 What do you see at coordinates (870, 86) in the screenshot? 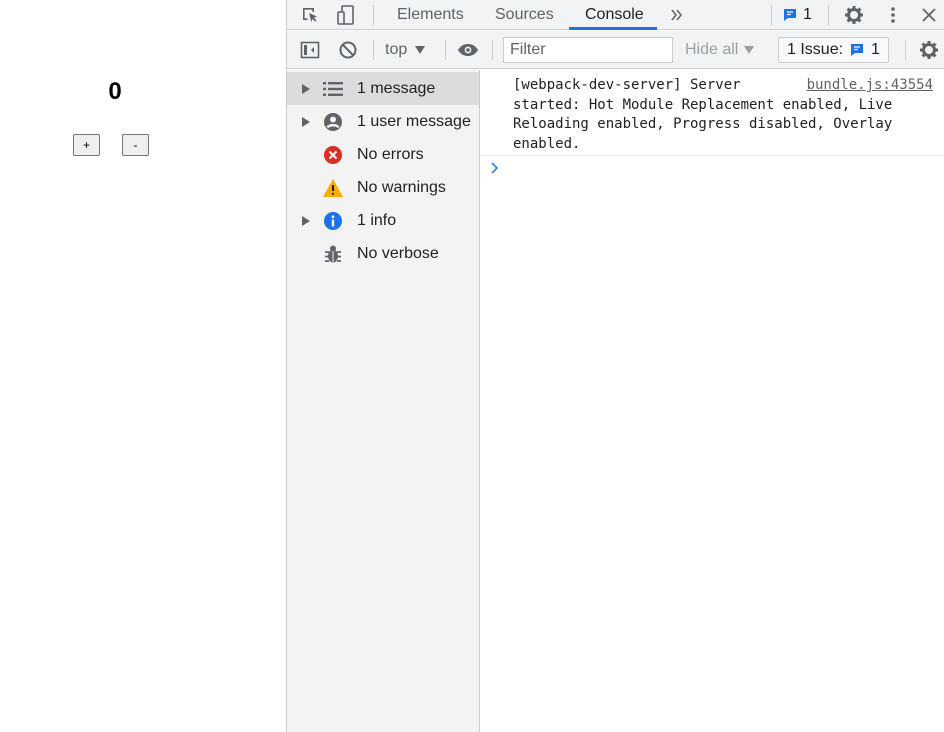
I see `message-source-link: bundle.js:43554` at bounding box center [870, 86].